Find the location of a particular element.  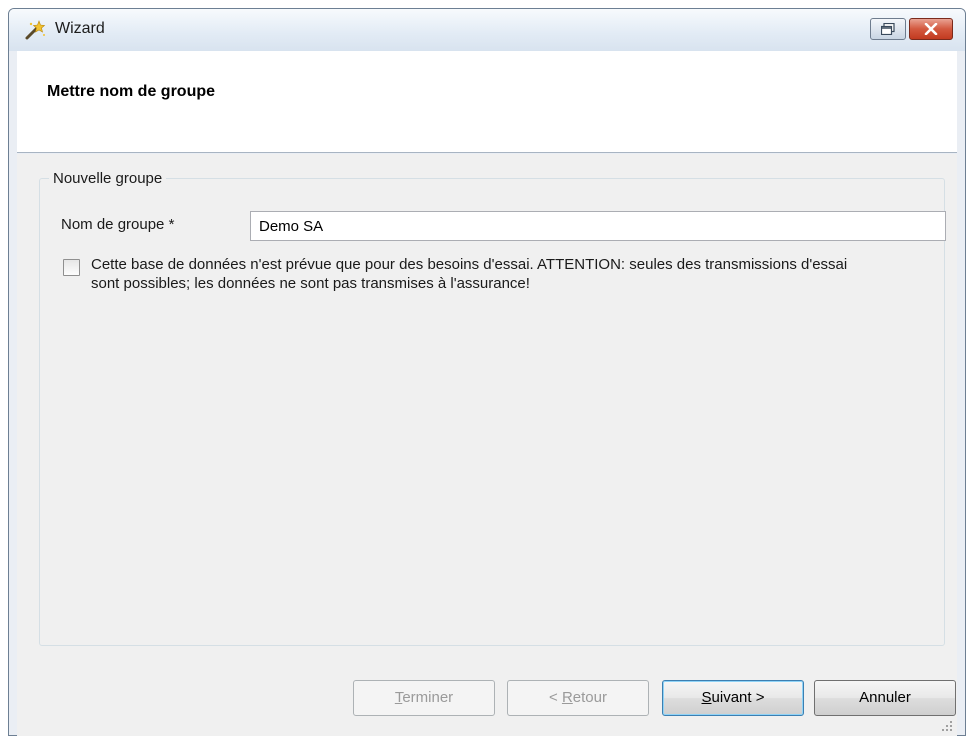

back-button-prefix: < is located at coordinates (555, 697).